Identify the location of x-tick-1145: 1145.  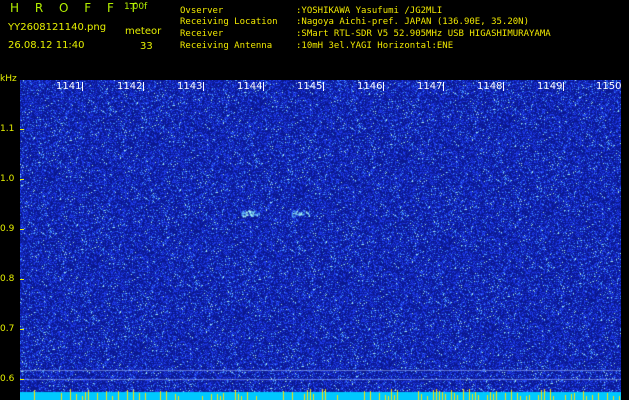
(310, 86).